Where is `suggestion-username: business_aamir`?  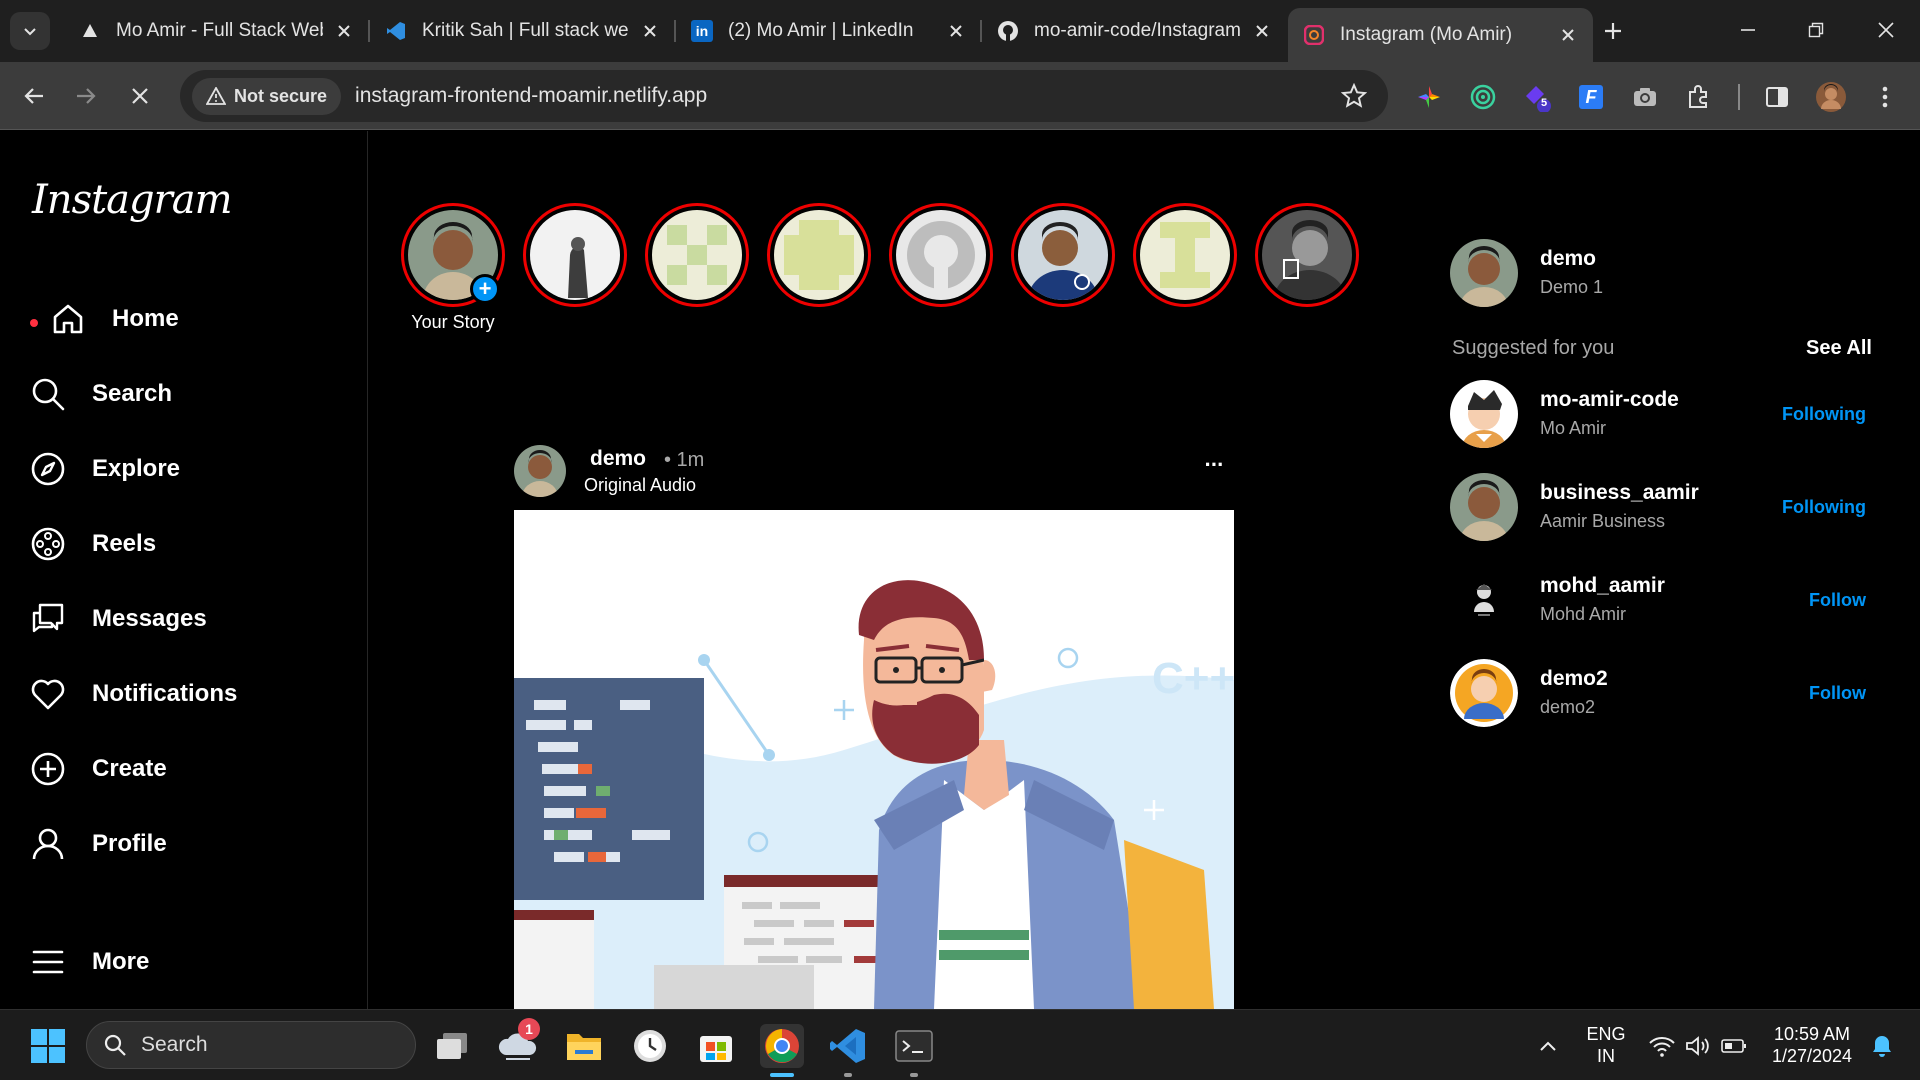 suggestion-username: business_aamir is located at coordinates (1619, 493).